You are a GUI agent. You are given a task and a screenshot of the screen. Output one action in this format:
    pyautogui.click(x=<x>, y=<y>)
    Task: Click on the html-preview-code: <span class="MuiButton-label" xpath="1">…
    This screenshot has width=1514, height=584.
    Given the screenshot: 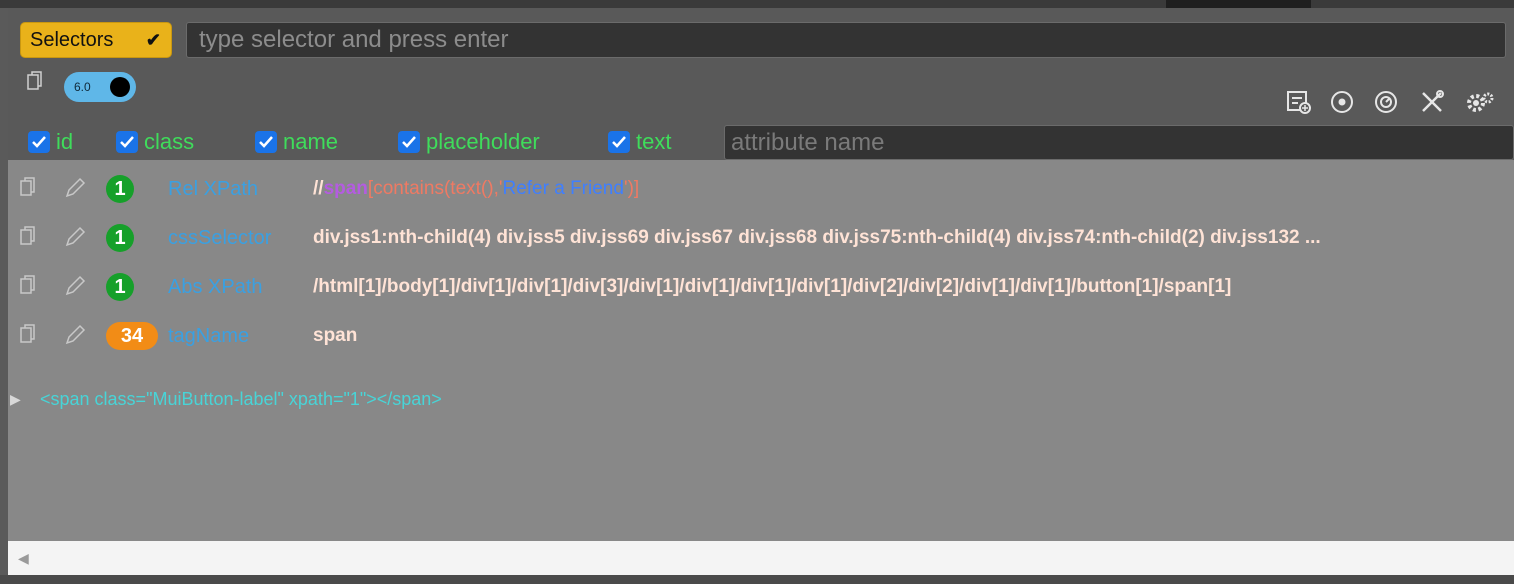 What is the action you would take?
    pyautogui.click(x=241, y=399)
    